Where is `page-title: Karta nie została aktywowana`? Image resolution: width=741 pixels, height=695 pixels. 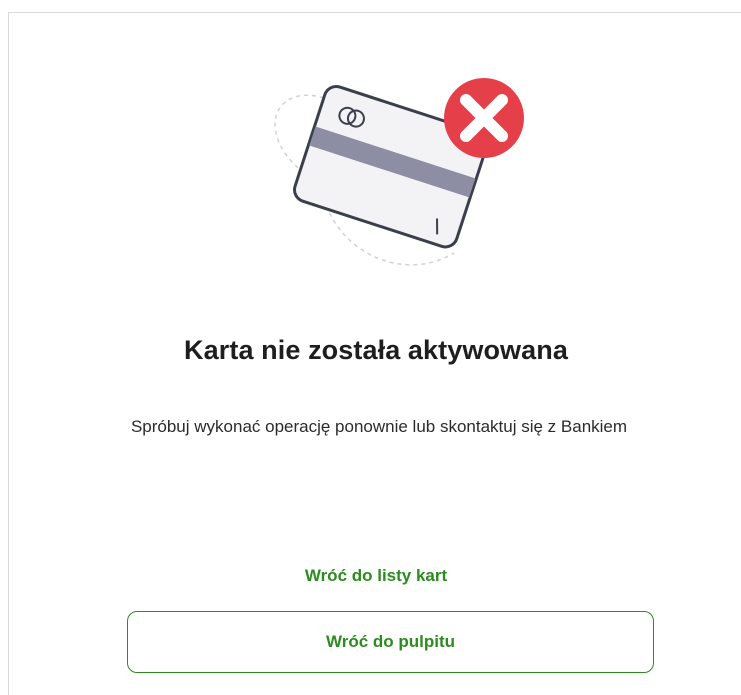 page-title: Karta nie została aktywowana is located at coordinates (376, 350).